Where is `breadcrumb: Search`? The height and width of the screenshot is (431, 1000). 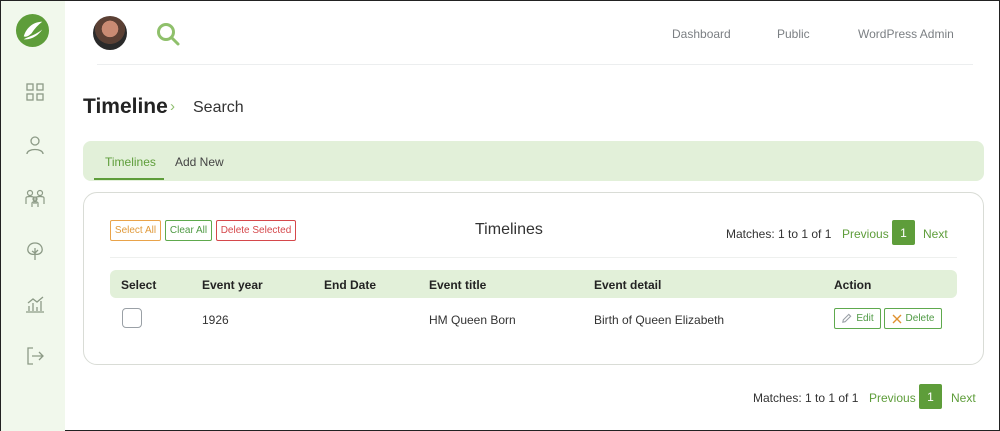
breadcrumb: Search is located at coordinates (218, 107).